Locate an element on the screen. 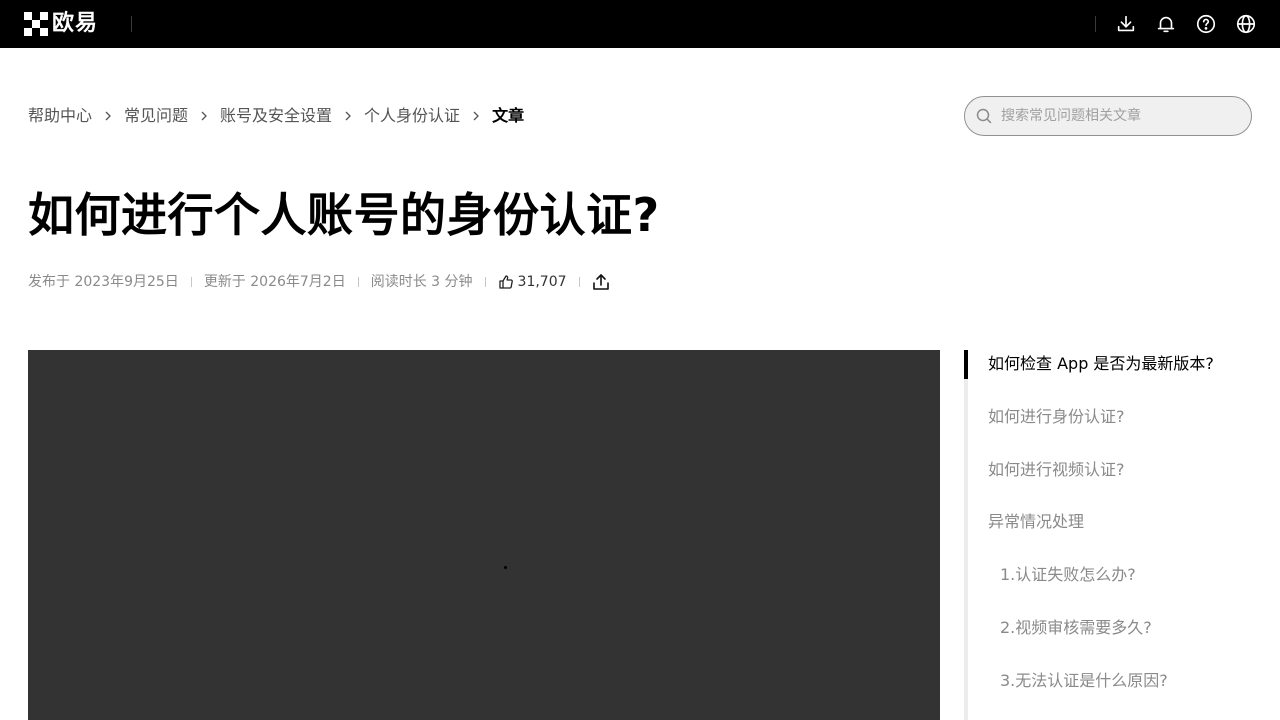 Image resolution: width=1280 pixels, height=720 pixels. like-button: 31,707 is located at coordinates (532, 282).